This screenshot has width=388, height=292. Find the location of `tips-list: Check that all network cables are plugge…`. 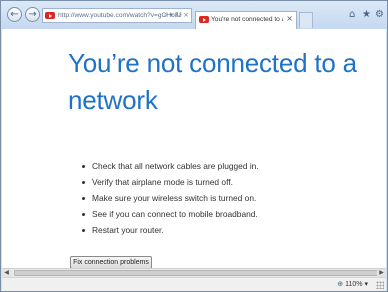

tips-list: Check that all network cables are plugge… is located at coordinates (170, 198).